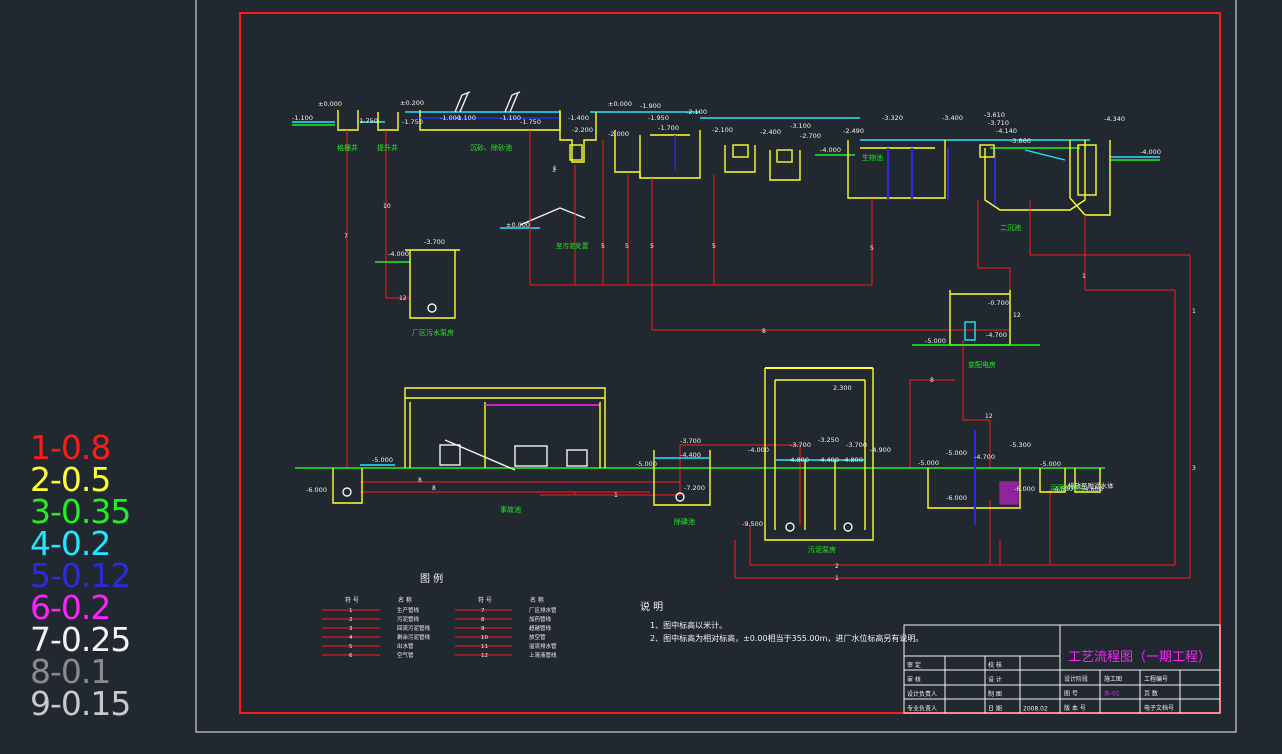 The height and width of the screenshot is (754, 1282). I want to click on notes-title: 说 明, so click(651, 606).